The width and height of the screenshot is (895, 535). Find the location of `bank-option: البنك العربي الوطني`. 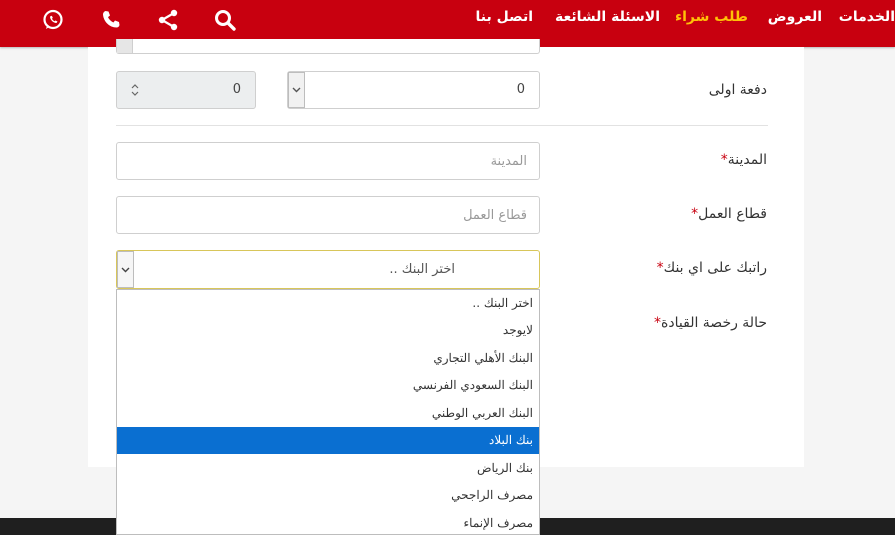

bank-option: البنك العربي الوطني is located at coordinates (328, 413).